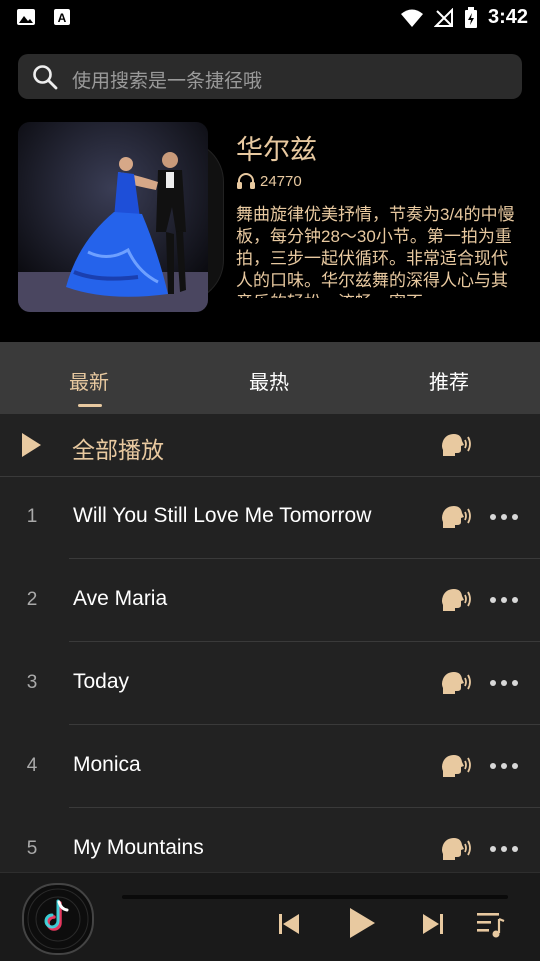 The image size is (540, 961). What do you see at coordinates (281, 181) in the screenshot?
I see `listen-count-value: 24770` at bounding box center [281, 181].